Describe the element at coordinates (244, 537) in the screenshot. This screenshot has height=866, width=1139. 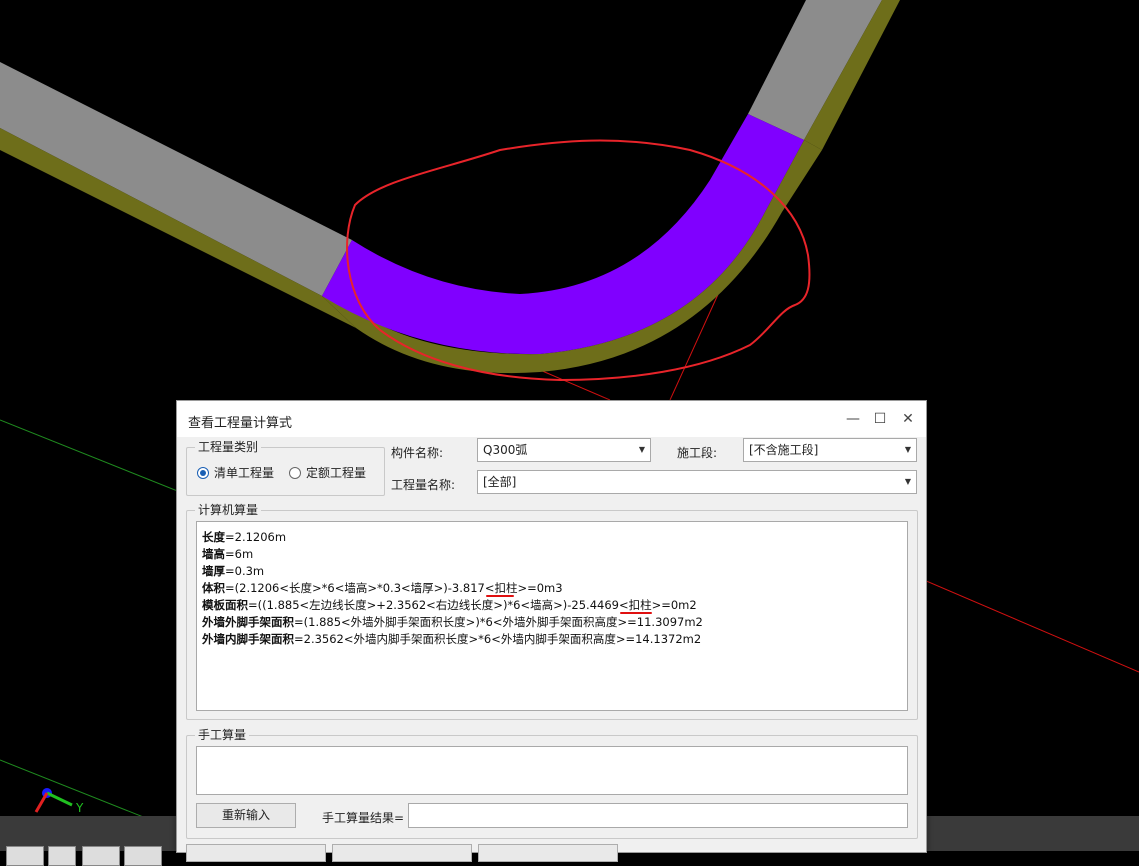
I see `calc-line-length: 长度=2.1206m` at that location.